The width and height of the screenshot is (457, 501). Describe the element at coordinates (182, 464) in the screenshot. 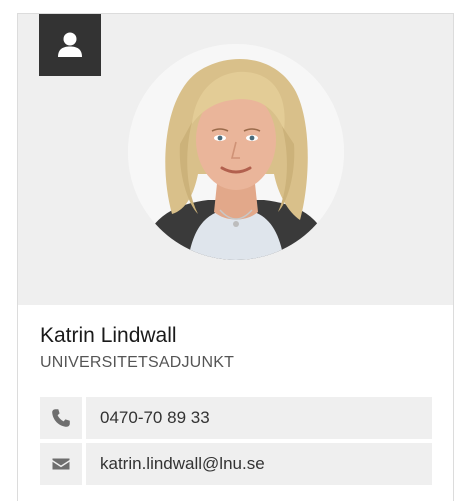

I see `email-address: katrin.lindwall@lnu.se` at that location.